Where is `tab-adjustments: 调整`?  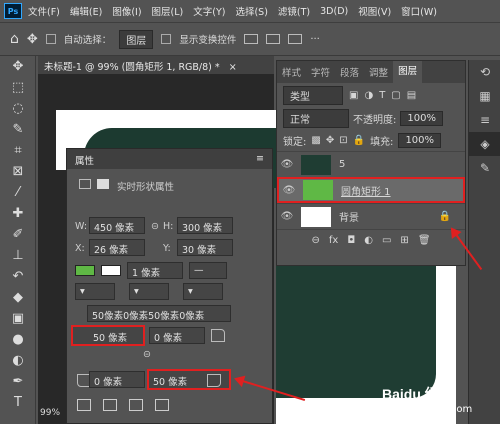 tab-adjustments: 调整 is located at coordinates (378, 72).